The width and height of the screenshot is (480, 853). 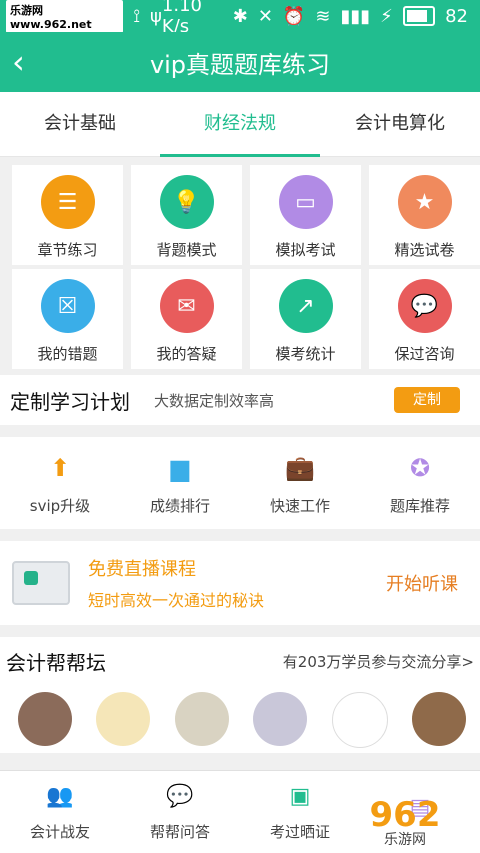 I want to click on grid-item-label: 章节练习, so click(x=67, y=250).